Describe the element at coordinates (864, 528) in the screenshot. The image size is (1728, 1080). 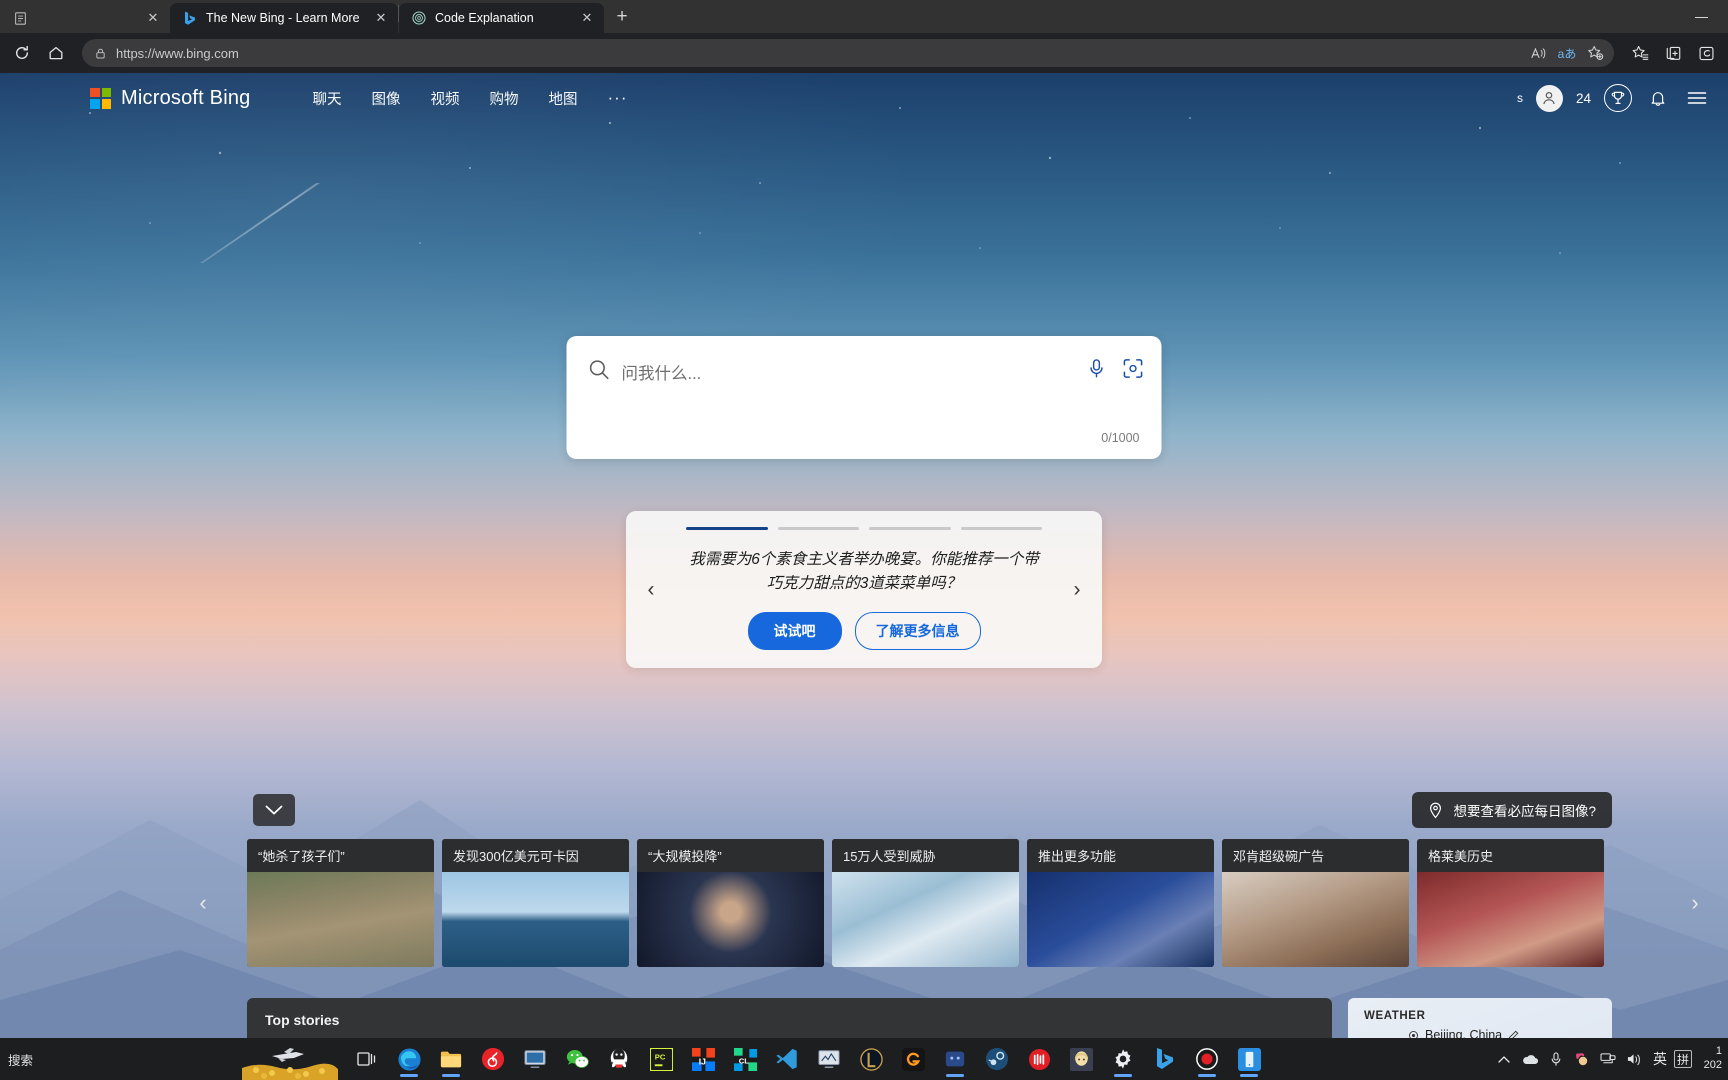
I see `slide-indicator` at that location.